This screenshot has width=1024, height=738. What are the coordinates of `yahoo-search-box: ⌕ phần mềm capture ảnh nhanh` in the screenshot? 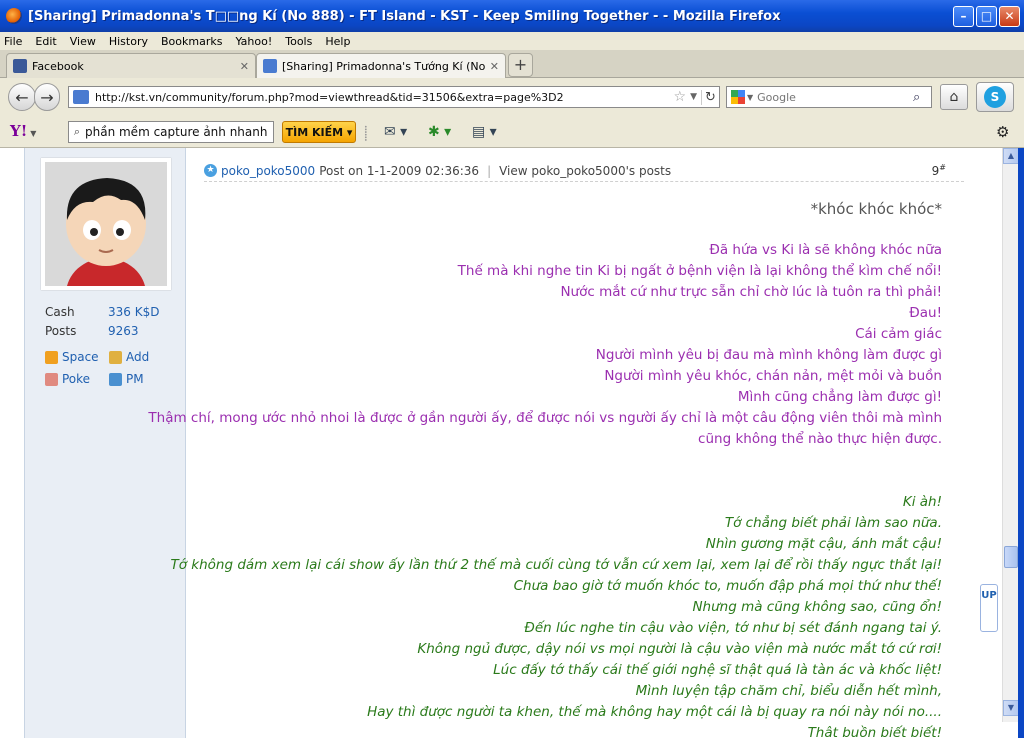 It's located at (171, 132).